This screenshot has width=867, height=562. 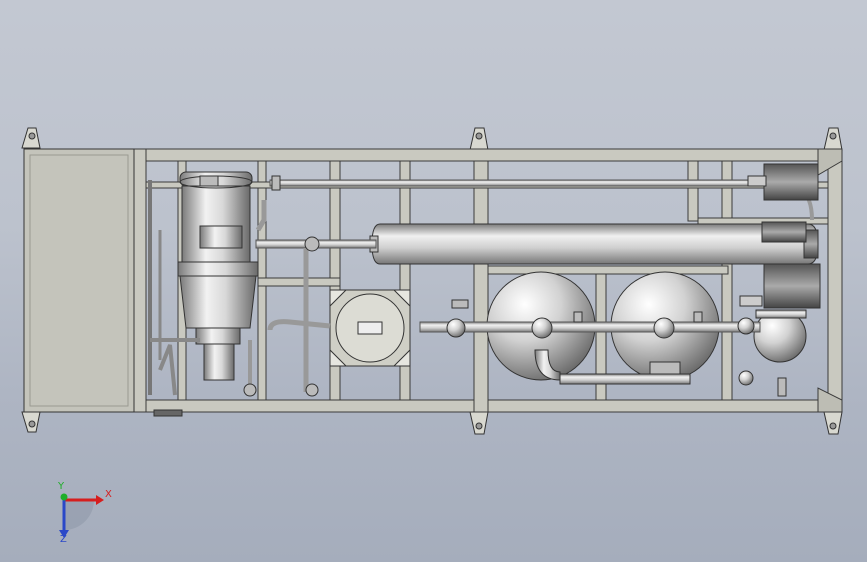 I want to click on control-cabinet, so click(x=103, y=282).